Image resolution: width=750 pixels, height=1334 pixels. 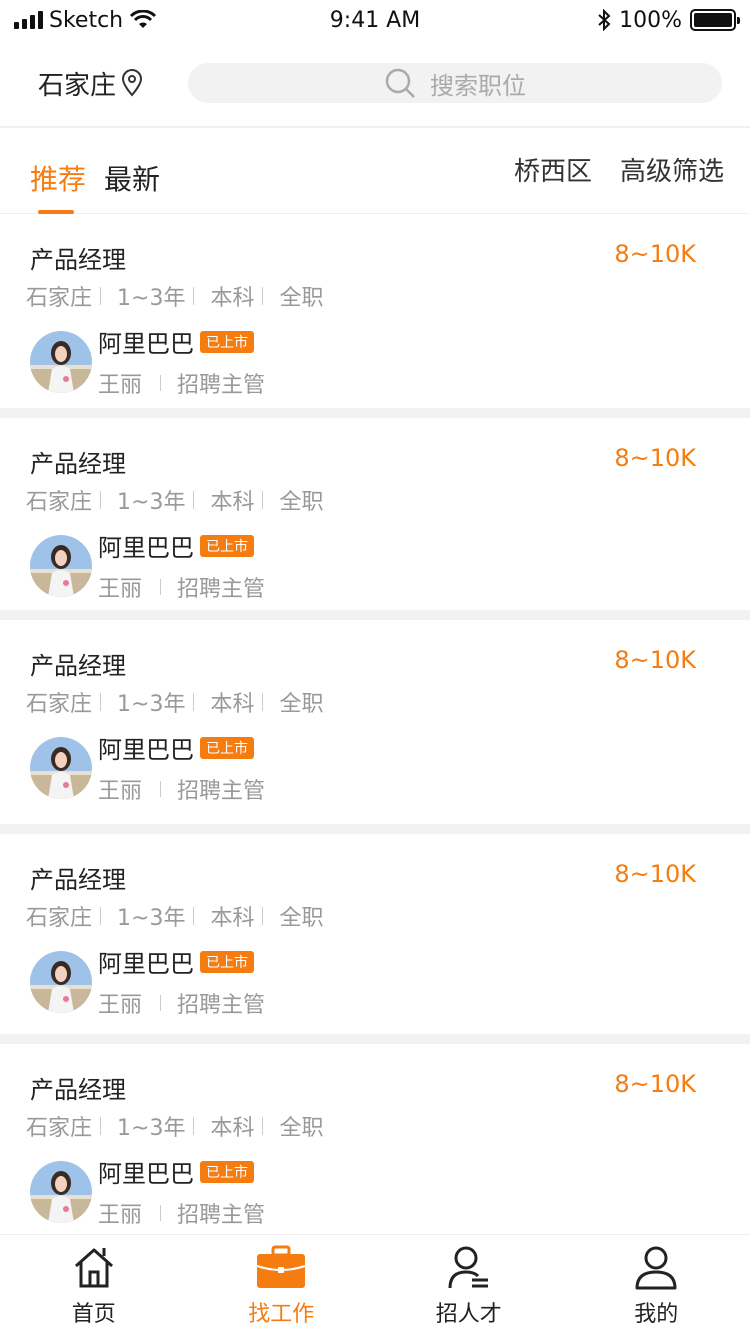 I want to click on status-left: Sketch, so click(x=85, y=20).